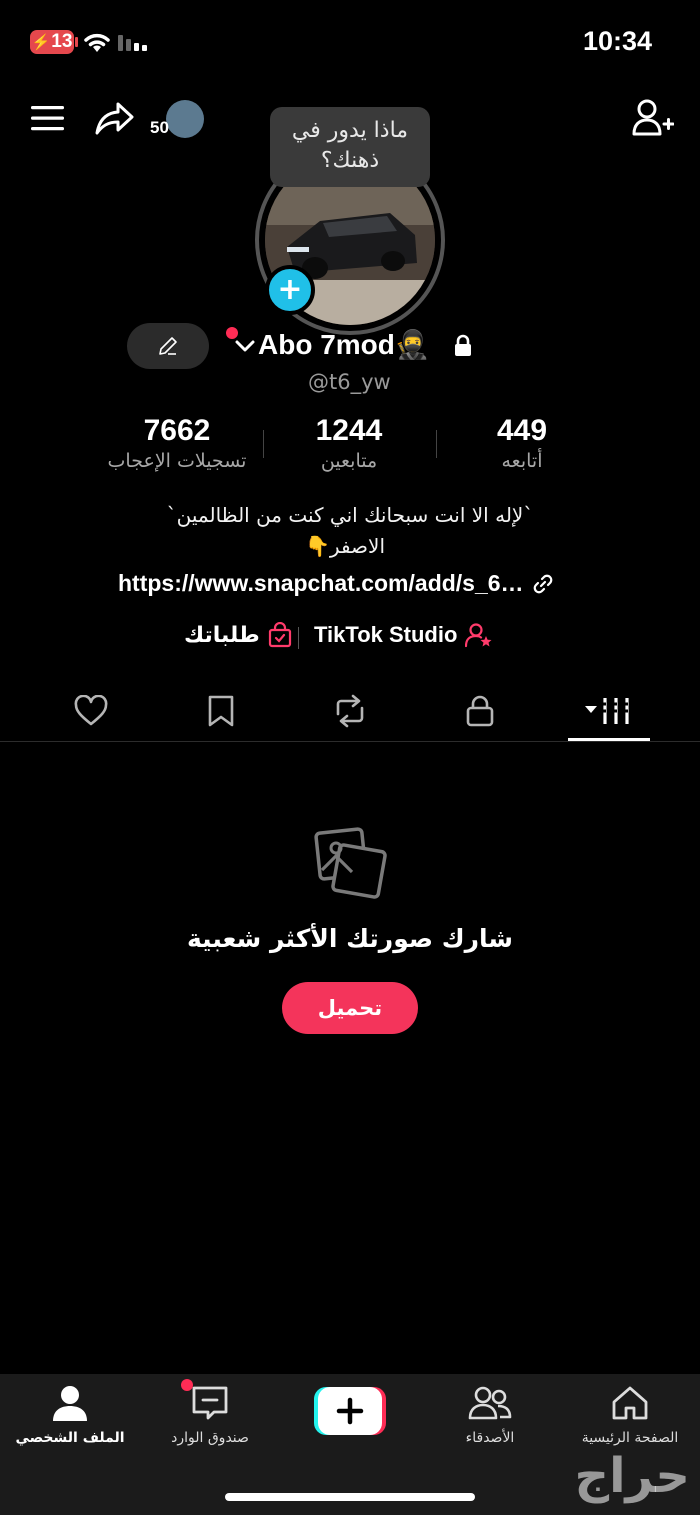 Image resolution: width=700 pixels, height=1515 pixels. I want to click on edit-profile-button, so click(168, 346).